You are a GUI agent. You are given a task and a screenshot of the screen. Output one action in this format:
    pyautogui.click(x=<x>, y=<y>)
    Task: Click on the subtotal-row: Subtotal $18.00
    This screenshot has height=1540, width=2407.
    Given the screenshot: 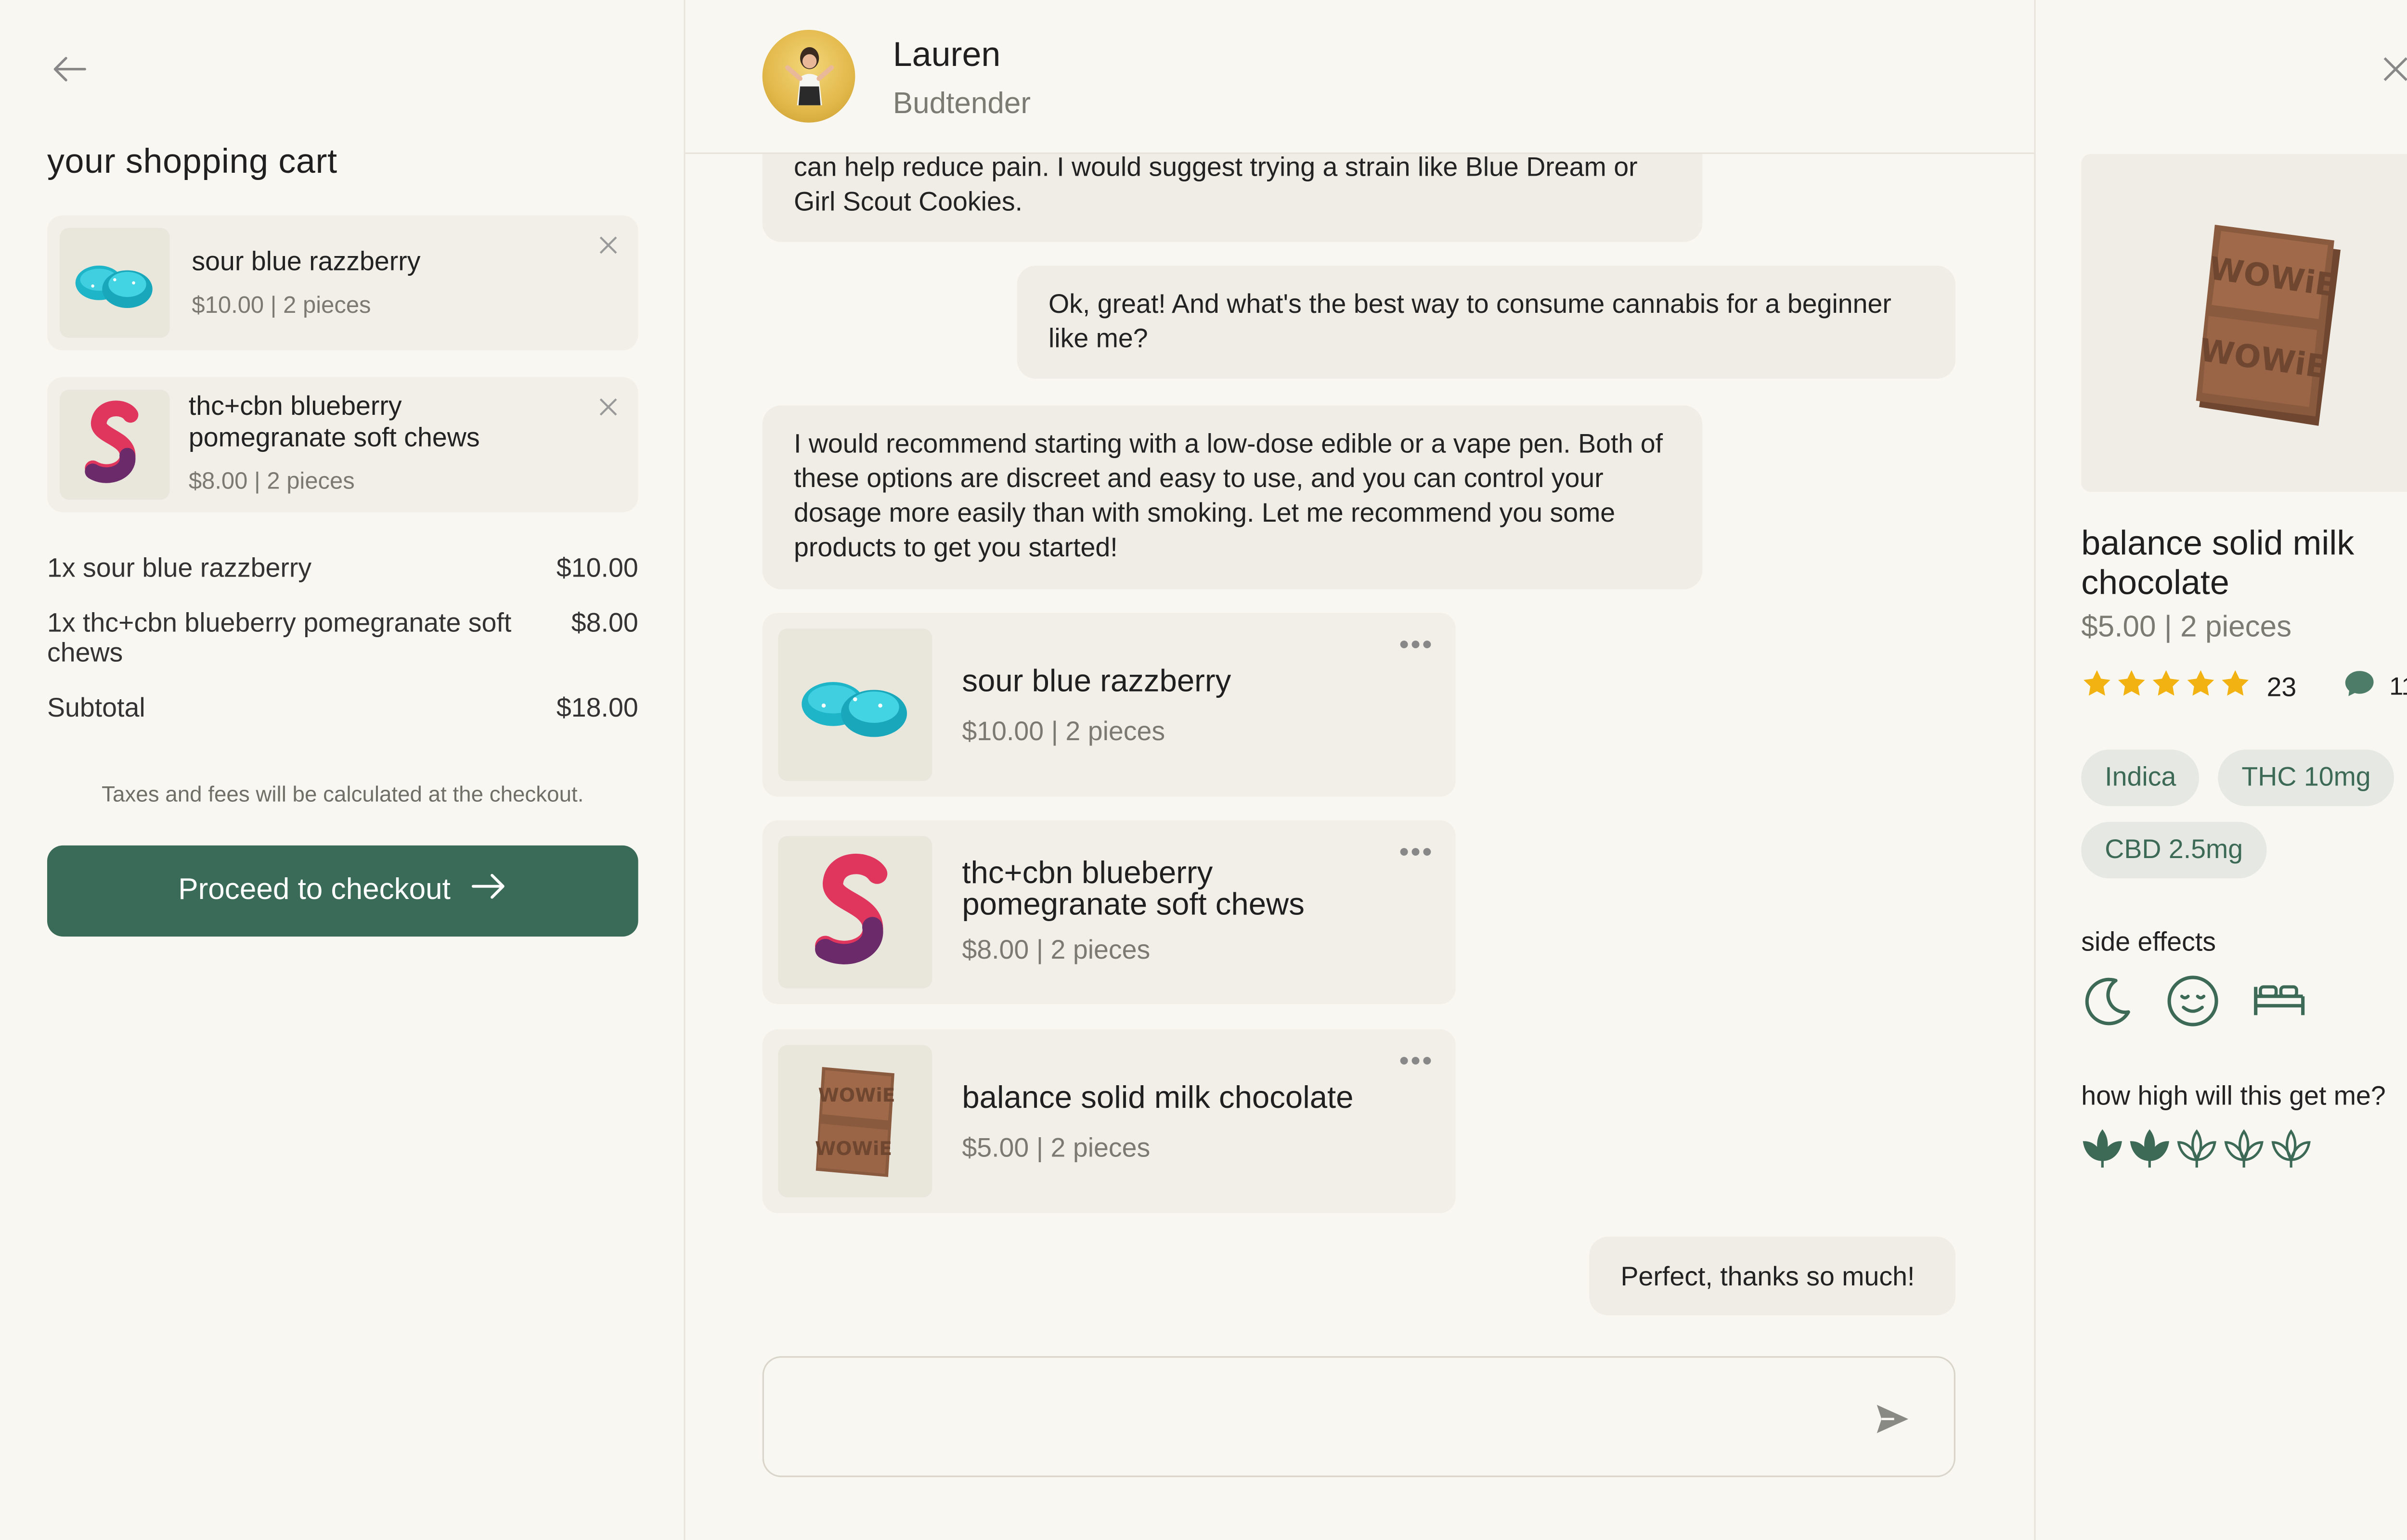 What is the action you would take?
    pyautogui.click(x=342, y=710)
    